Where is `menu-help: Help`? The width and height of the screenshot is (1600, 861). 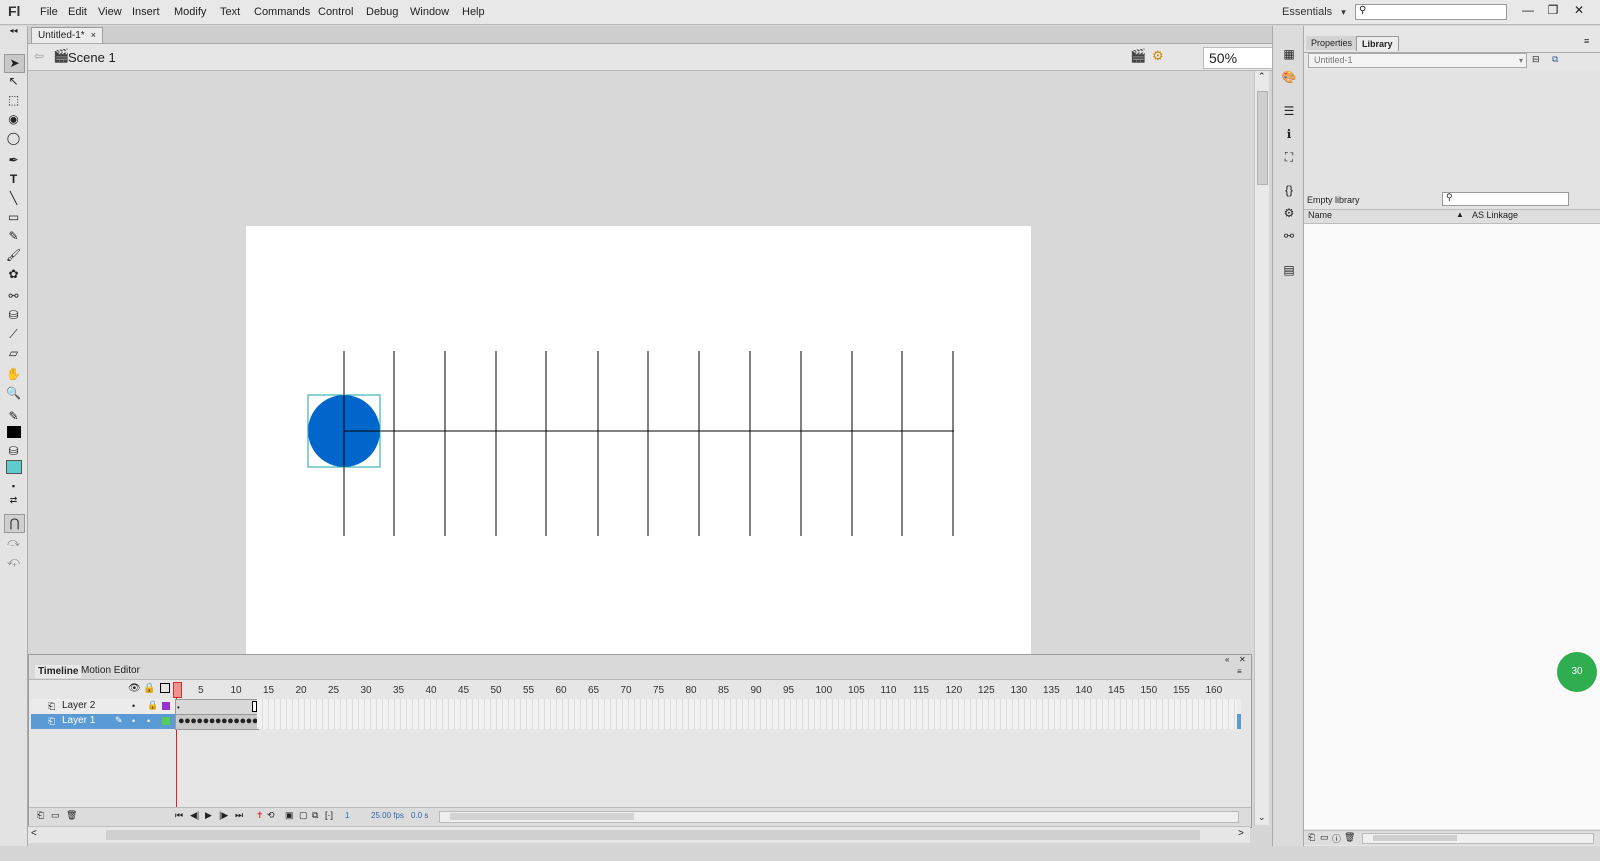
menu-help: Help is located at coordinates (473, 12).